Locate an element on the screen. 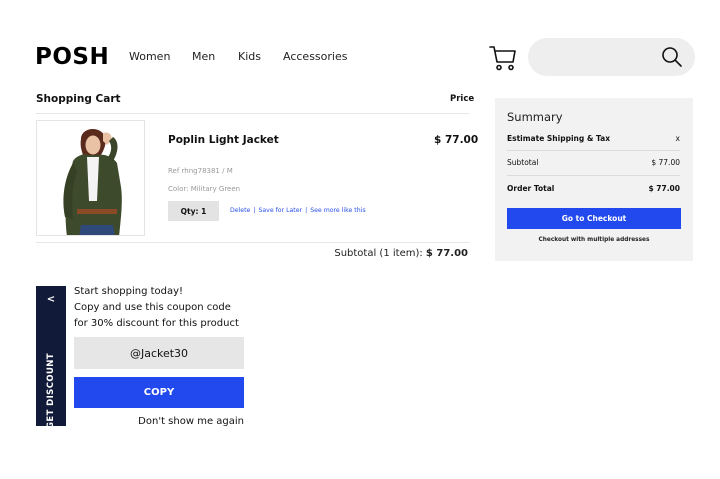  nav-item-men: Men is located at coordinates (203, 56).